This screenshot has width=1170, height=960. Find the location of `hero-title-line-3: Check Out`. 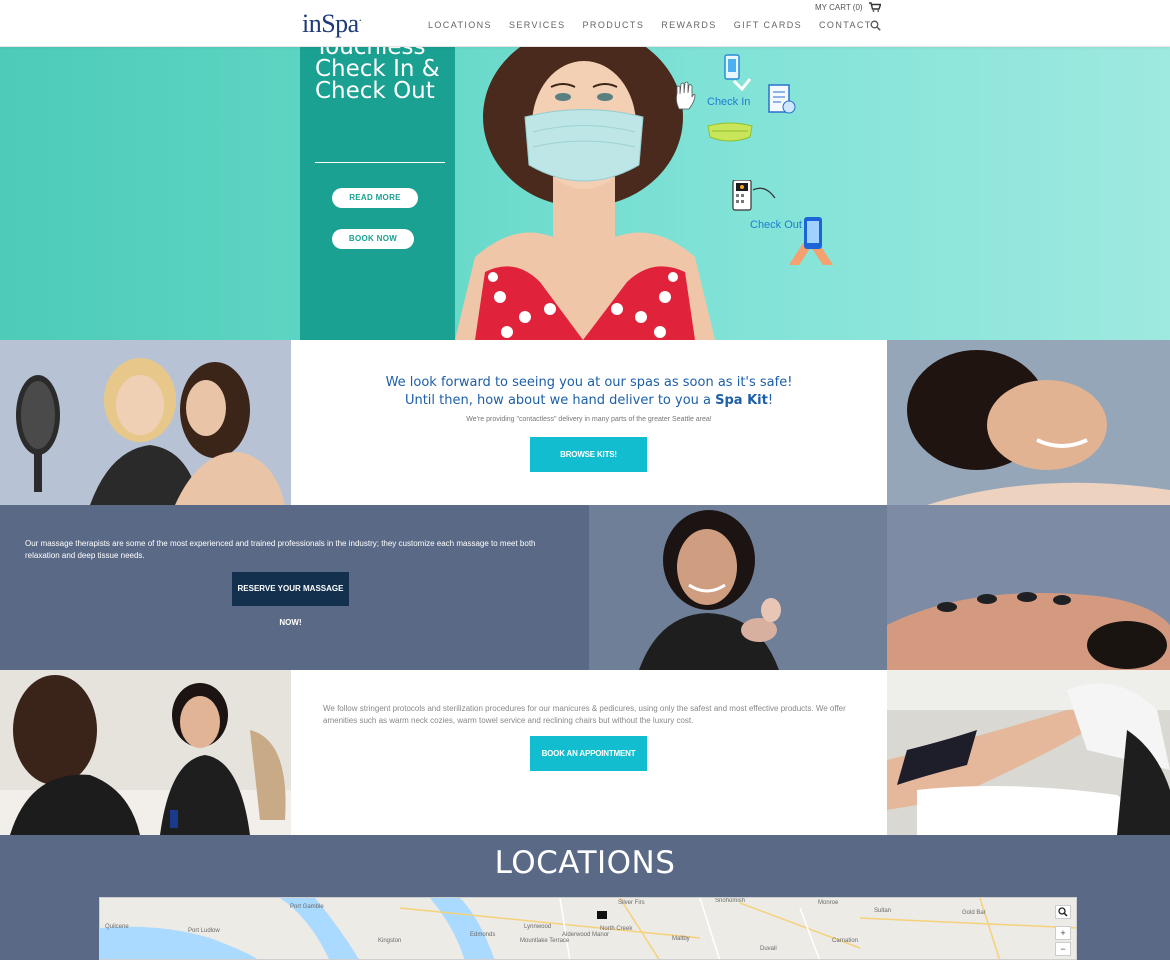

hero-title-line-3: Check Out is located at coordinates (375, 91).